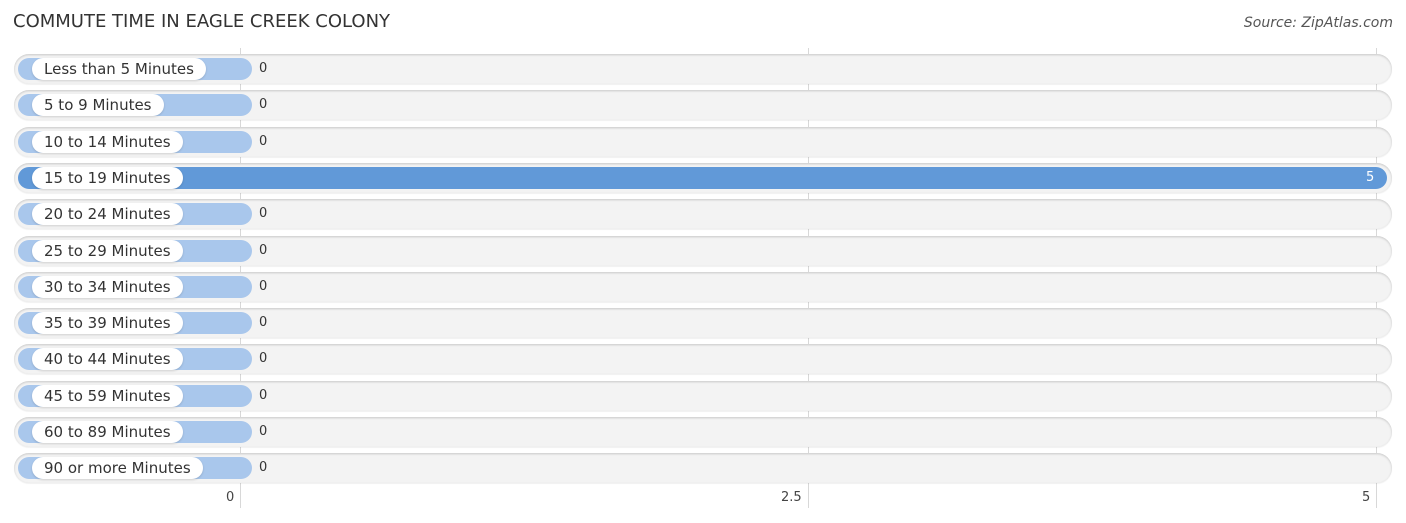 This screenshot has width=1406, height=523. Describe the element at coordinates (107, 432) in the screenshot. I see `category-label: 60 to 89 Minutes` at that location.